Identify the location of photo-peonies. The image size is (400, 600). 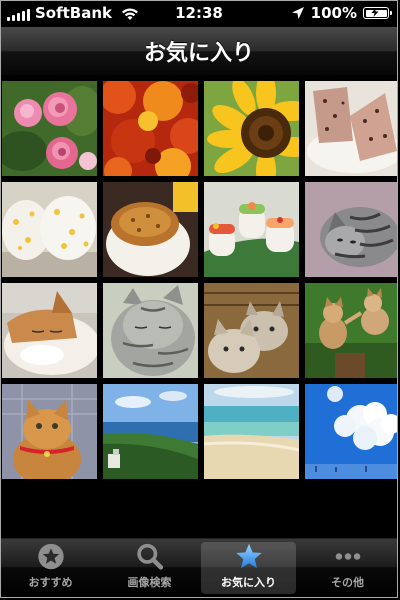
(49, 128).